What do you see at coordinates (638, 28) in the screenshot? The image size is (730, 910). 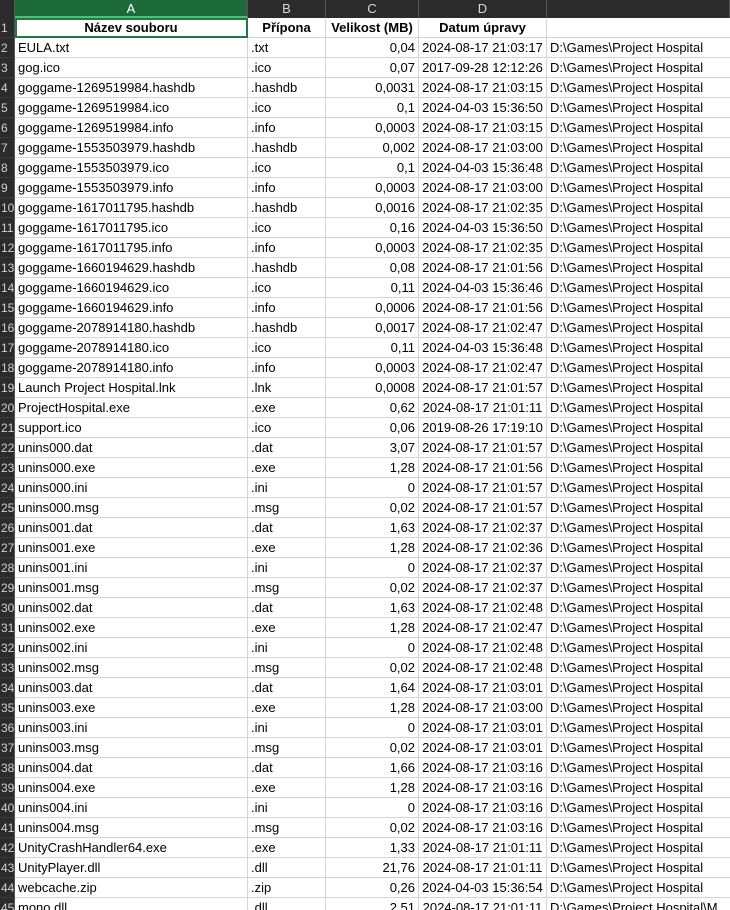 I see `header-cell-path` at bounding box center [638, 28].